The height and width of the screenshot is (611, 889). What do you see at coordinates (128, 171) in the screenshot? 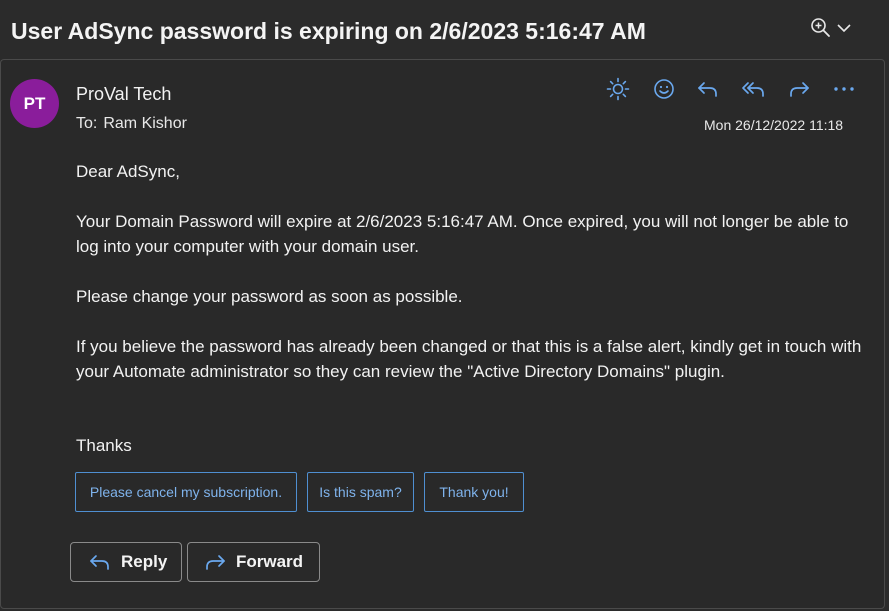
I see `greeting: Dear AdSync,` at bounding box center [128, 171].